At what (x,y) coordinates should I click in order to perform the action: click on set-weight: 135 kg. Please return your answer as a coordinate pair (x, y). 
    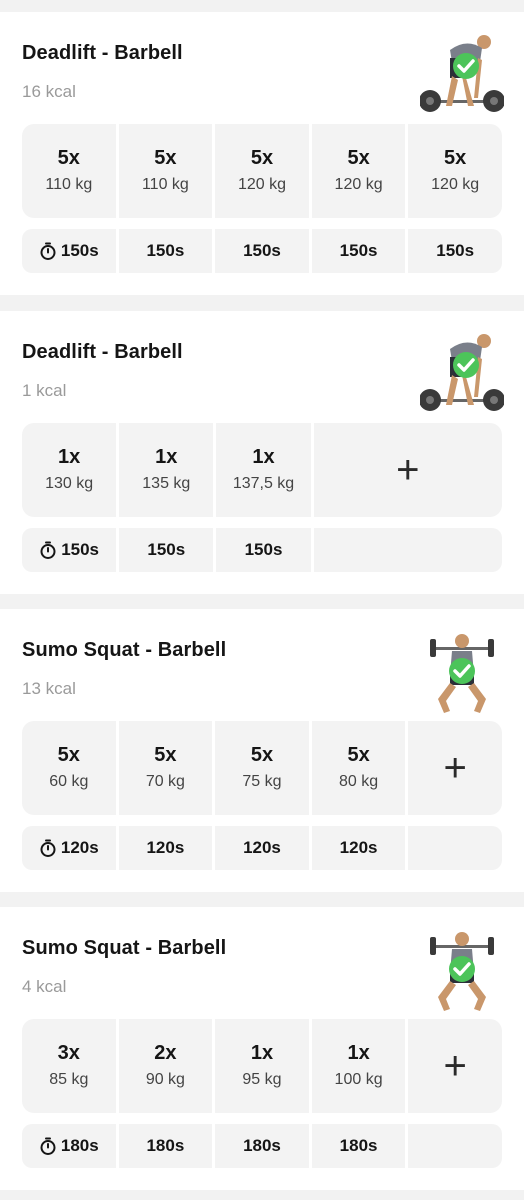
    Looking at the image, I should click on (166, 483).